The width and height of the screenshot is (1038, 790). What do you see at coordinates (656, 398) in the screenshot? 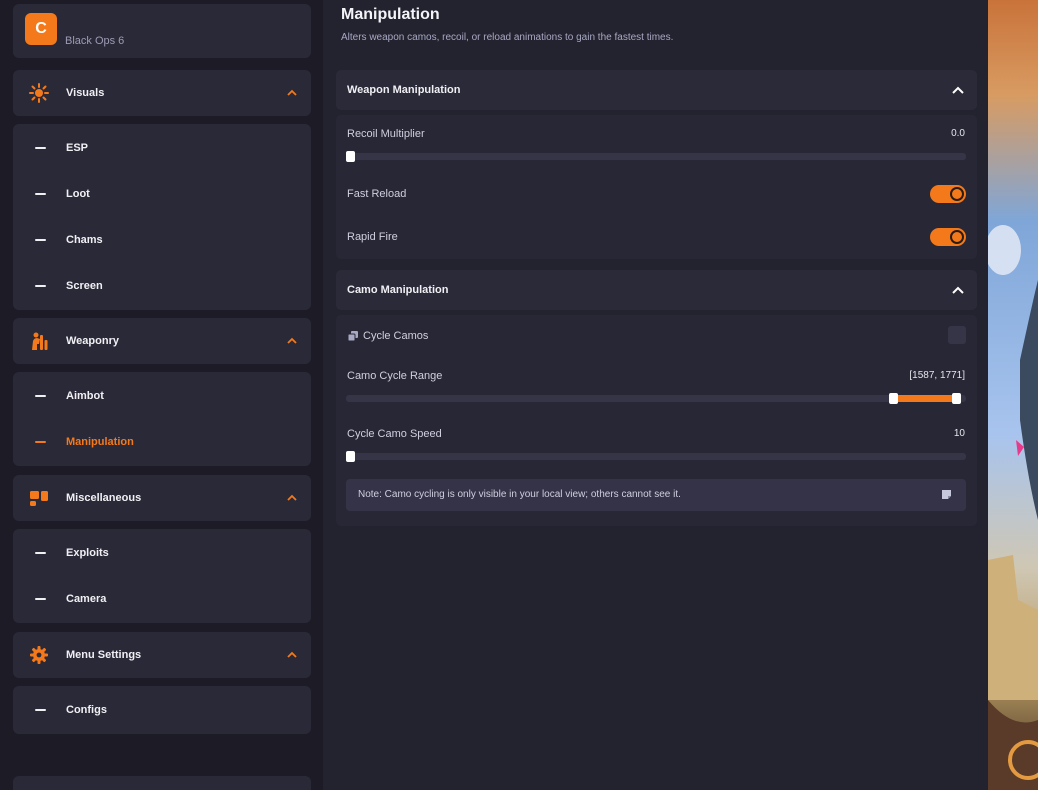
I see `camo-cycle-range-slider` at bounding box center [656, 398].